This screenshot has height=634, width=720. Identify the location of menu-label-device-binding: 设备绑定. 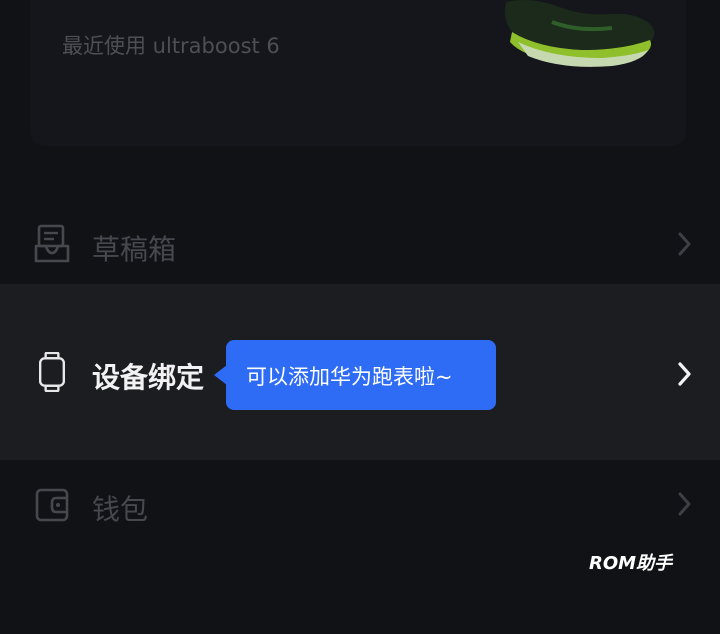
(148, 377).